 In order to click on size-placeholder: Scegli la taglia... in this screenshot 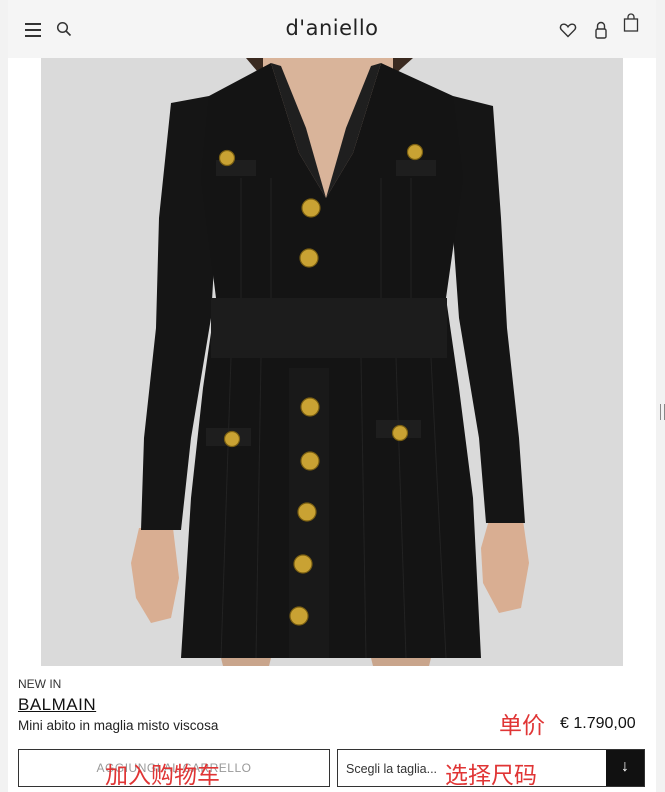, I will do `click(392, 769)`.